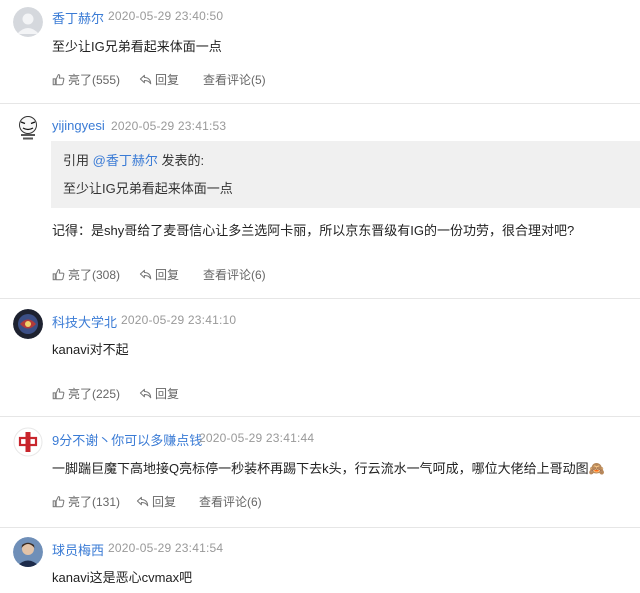  I want to click on like-count: 亮了(131), so click(94, 502).